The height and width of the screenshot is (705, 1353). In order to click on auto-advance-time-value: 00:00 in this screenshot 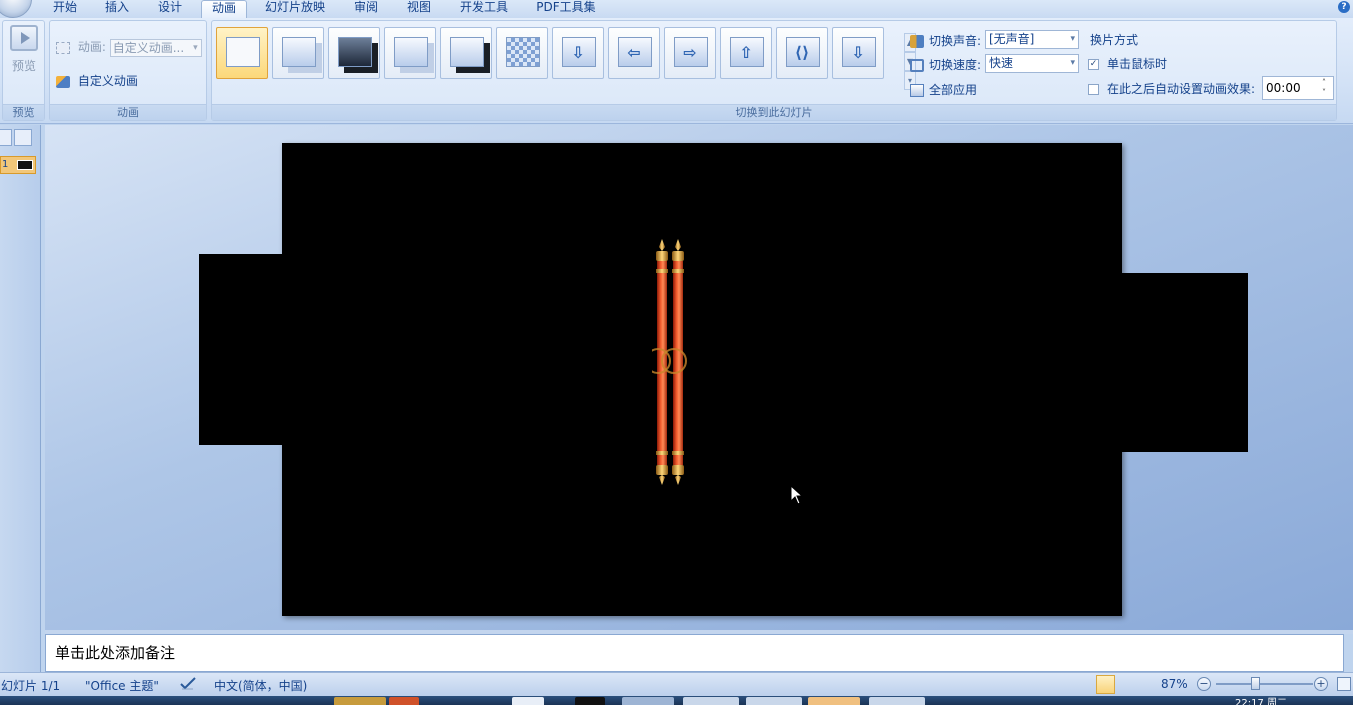, I will do `click(1283, 88)`.